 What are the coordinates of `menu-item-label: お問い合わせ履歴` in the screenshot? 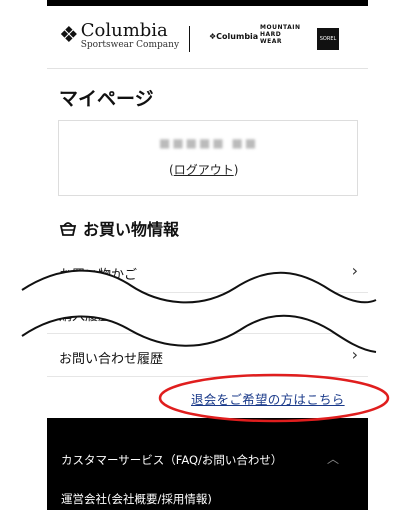 It's located at (111, 359).